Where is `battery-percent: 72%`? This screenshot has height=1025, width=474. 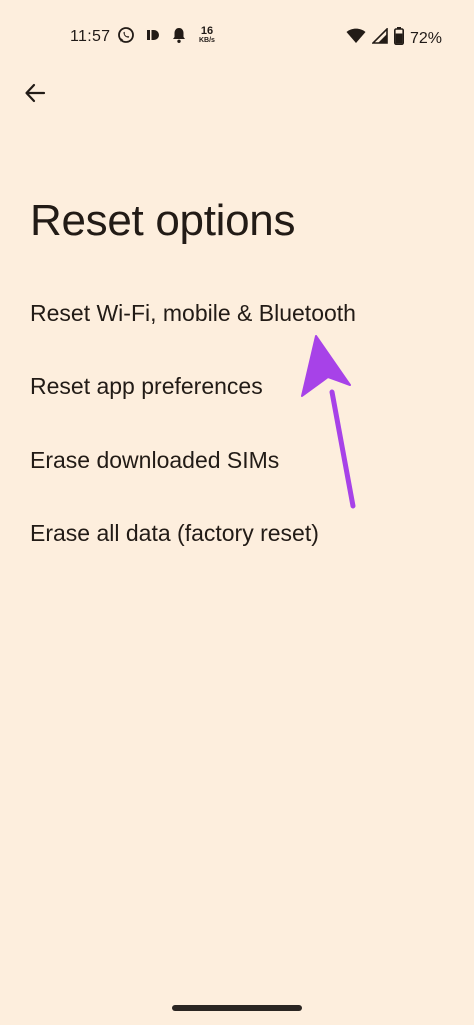 battery-percent: 72% is located at coordinates (425, 38).